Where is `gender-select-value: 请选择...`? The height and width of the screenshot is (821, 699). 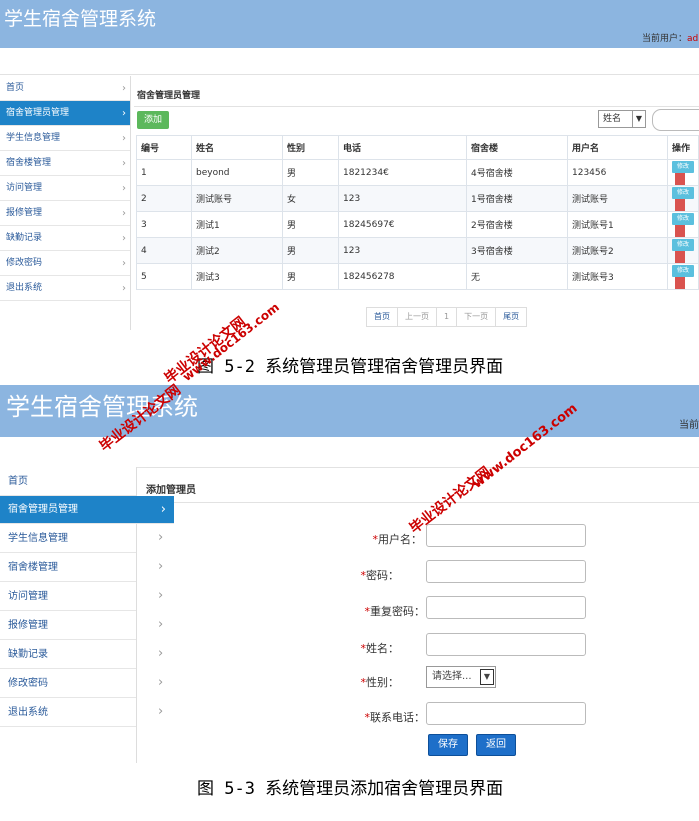
gender-select-value: 请选择... is located at coordinates (452, 676).